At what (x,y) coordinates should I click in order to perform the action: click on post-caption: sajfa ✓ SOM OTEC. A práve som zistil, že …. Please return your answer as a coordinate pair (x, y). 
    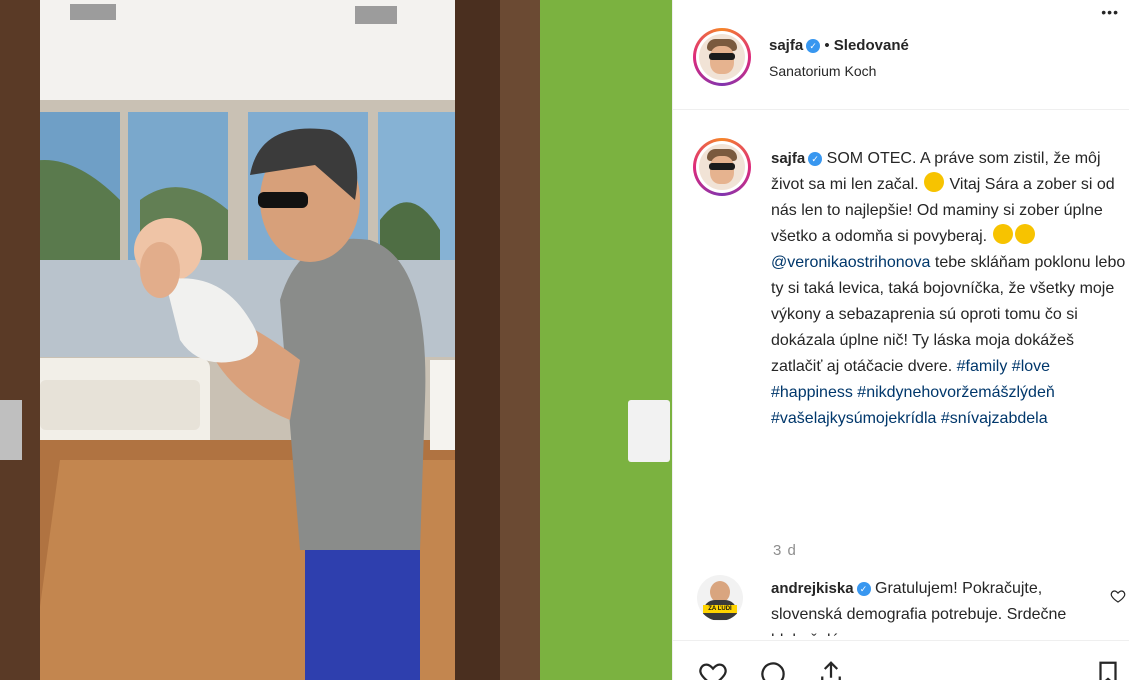
    Looking at the image, I should click on (948, 289).